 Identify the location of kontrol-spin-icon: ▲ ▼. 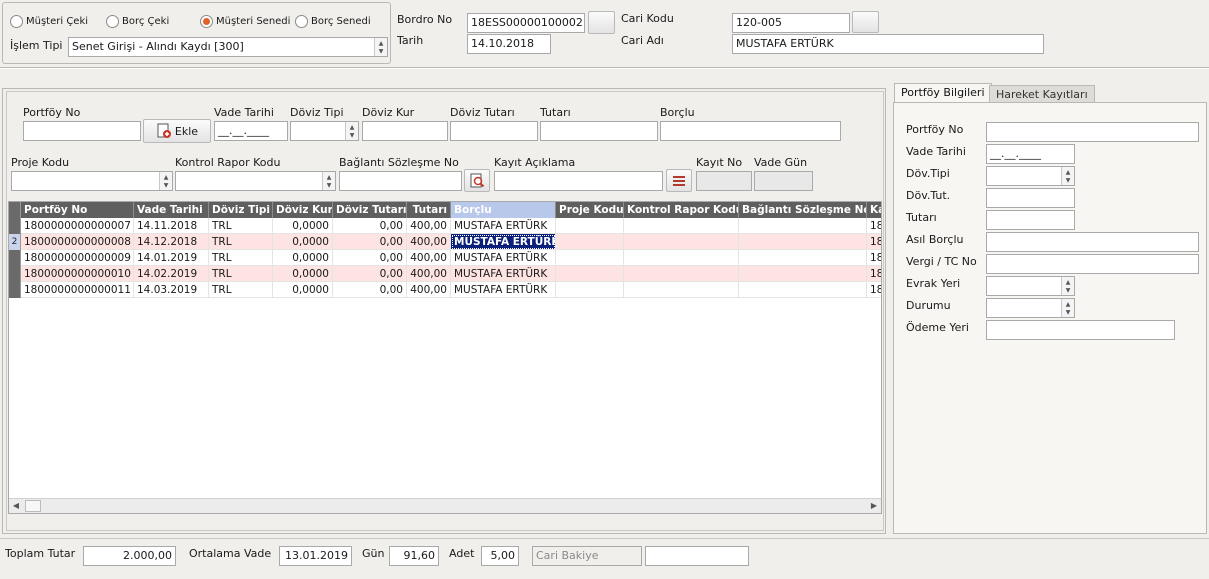
(328, 181).